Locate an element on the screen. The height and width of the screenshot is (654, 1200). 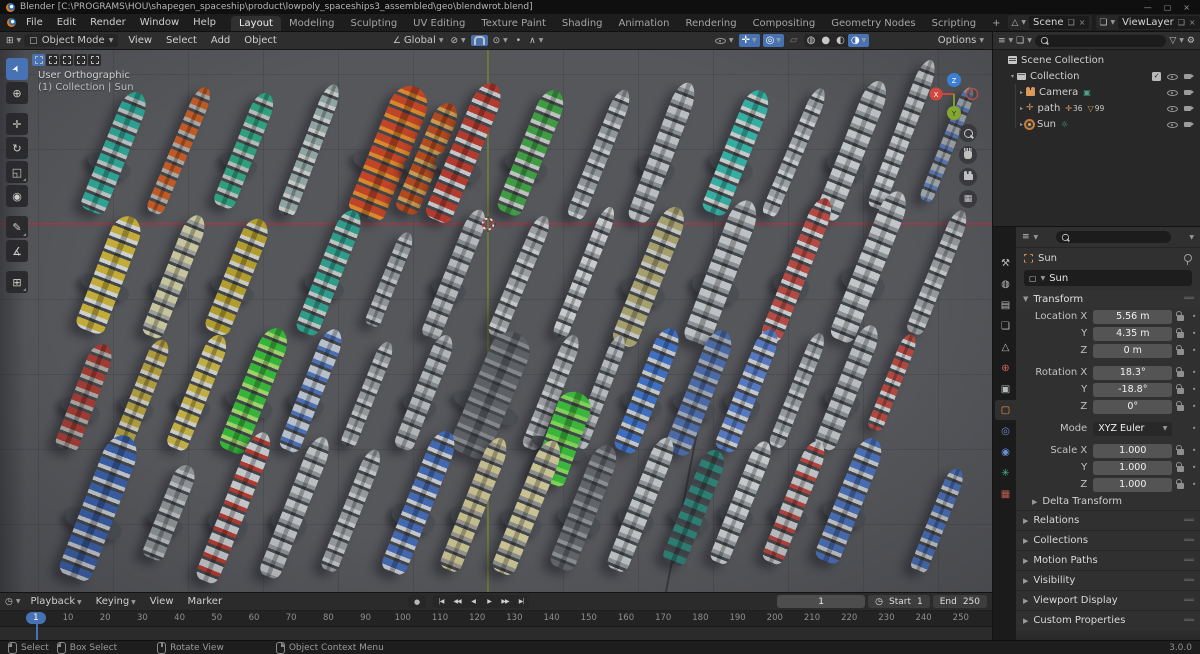
shading-rendered-button: ◑ ▼ is located at coordinates (858, 40).